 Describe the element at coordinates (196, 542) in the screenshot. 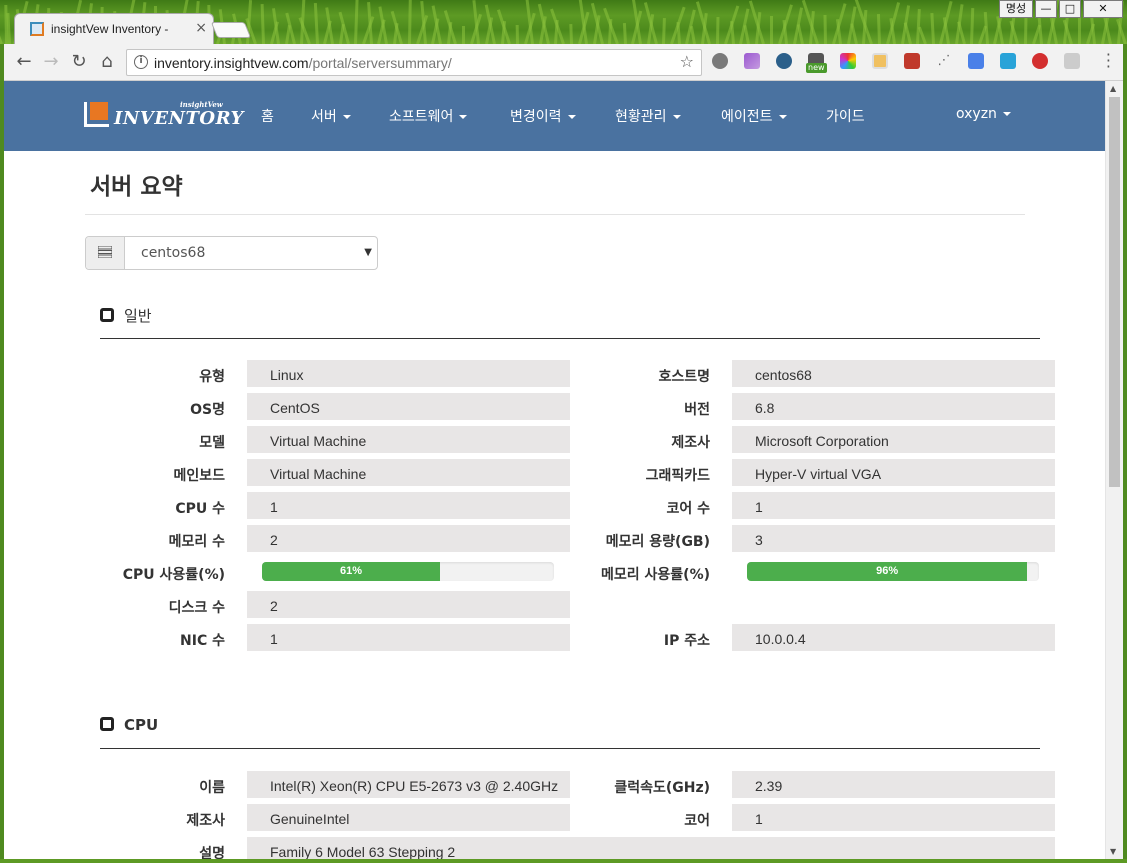

I see `field-label: 메모리 수` at that location.